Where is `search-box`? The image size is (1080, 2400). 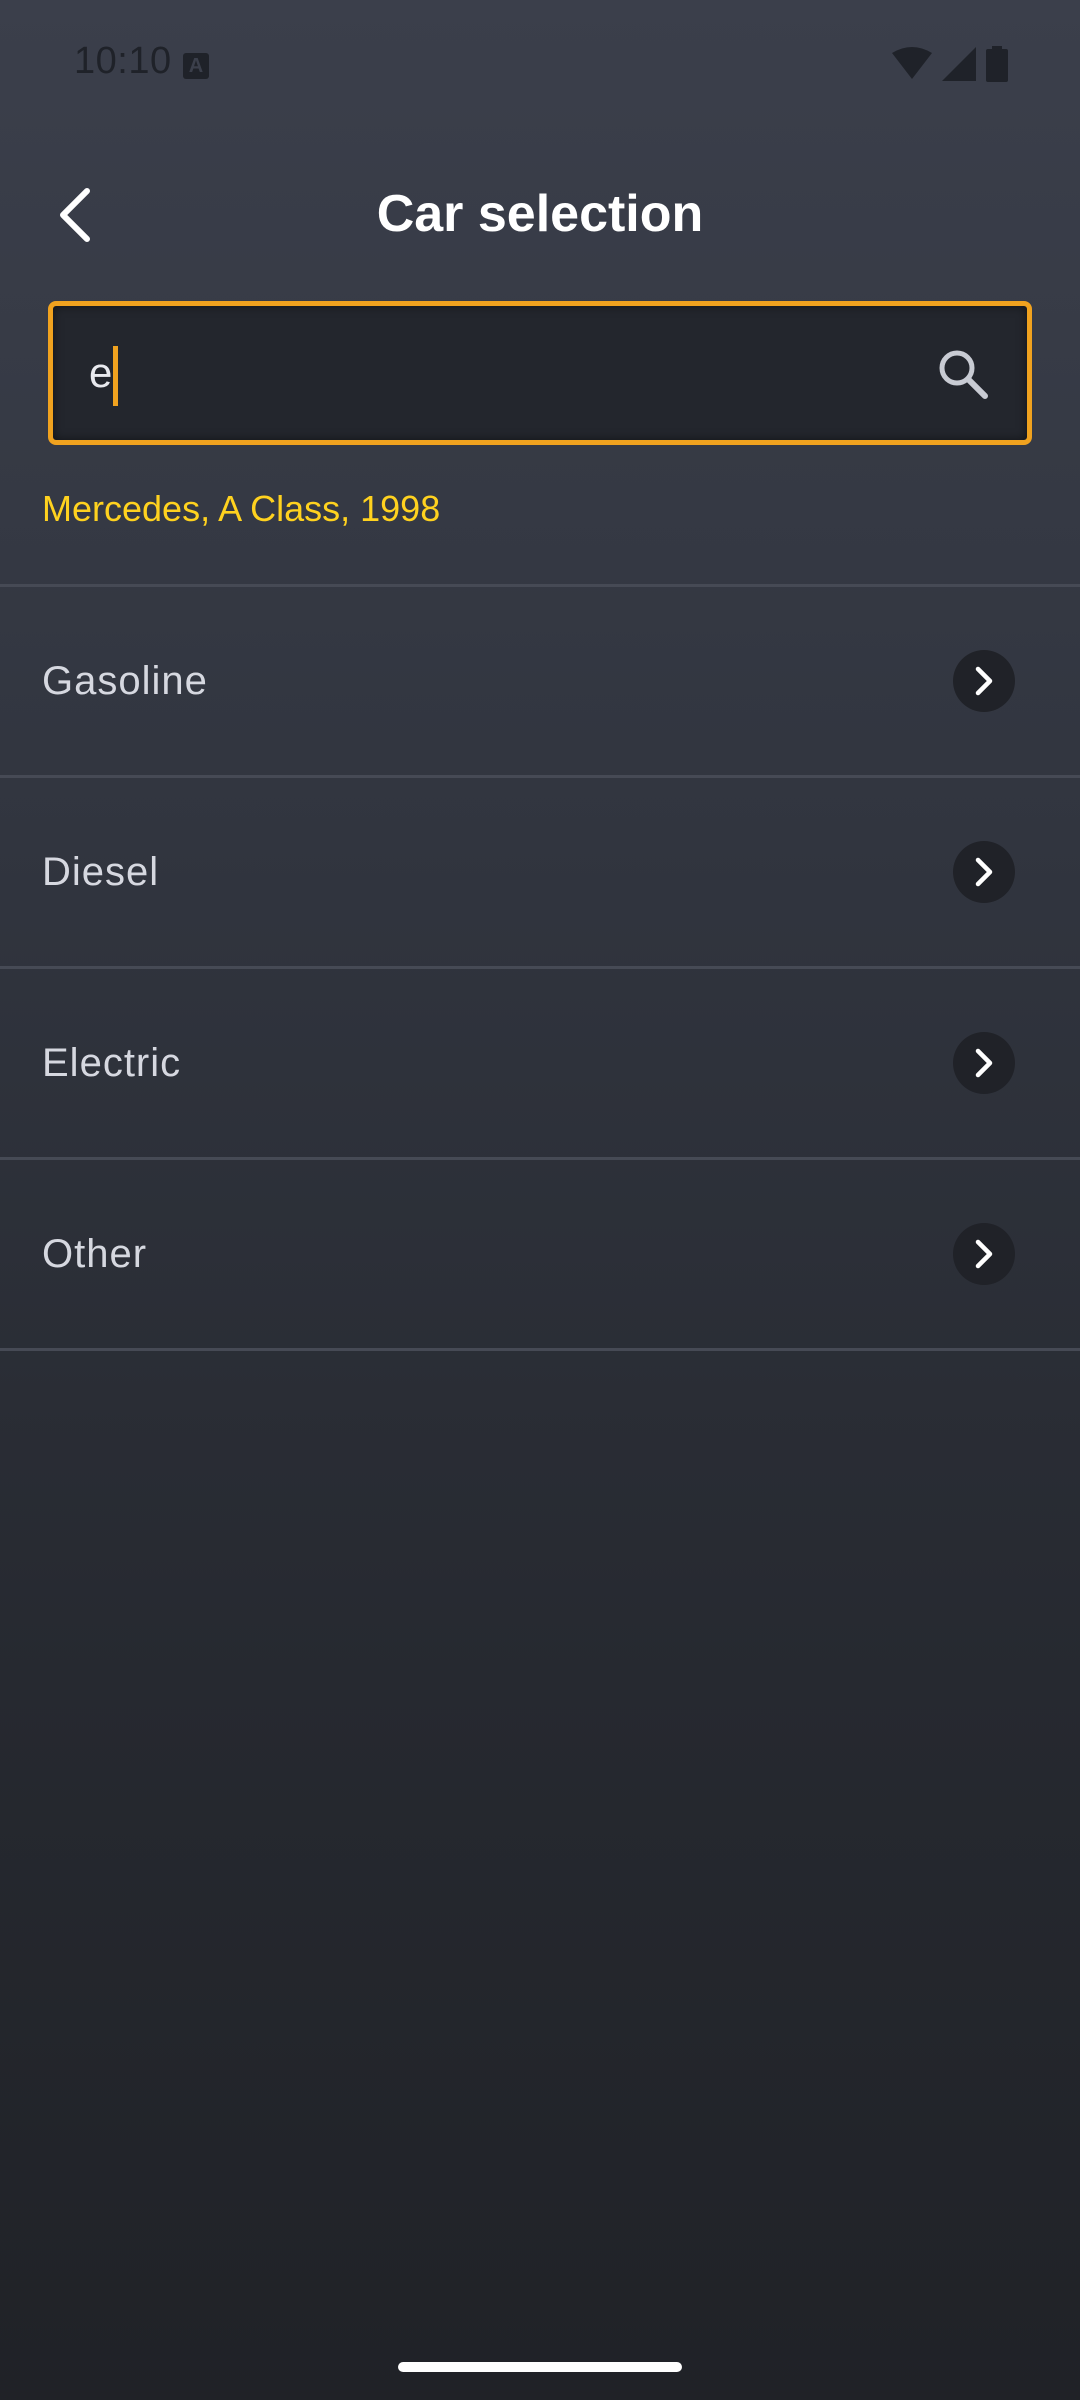
search-box is located at coordinates (540, 373).